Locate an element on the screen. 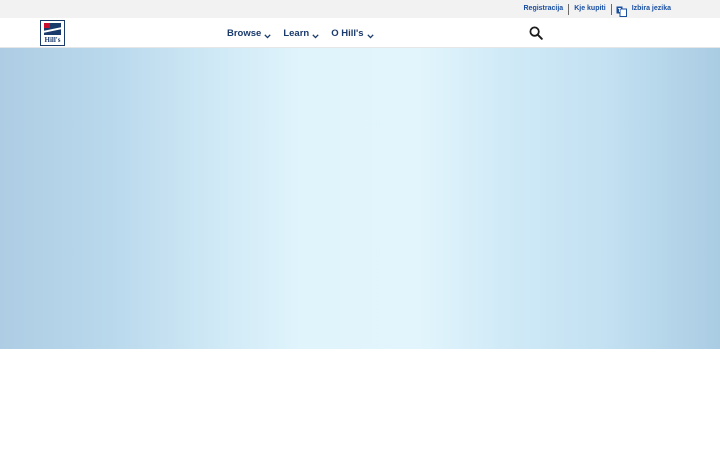 This screenshot has height=450, width=720. search-button is located at coordinates (536, 33).